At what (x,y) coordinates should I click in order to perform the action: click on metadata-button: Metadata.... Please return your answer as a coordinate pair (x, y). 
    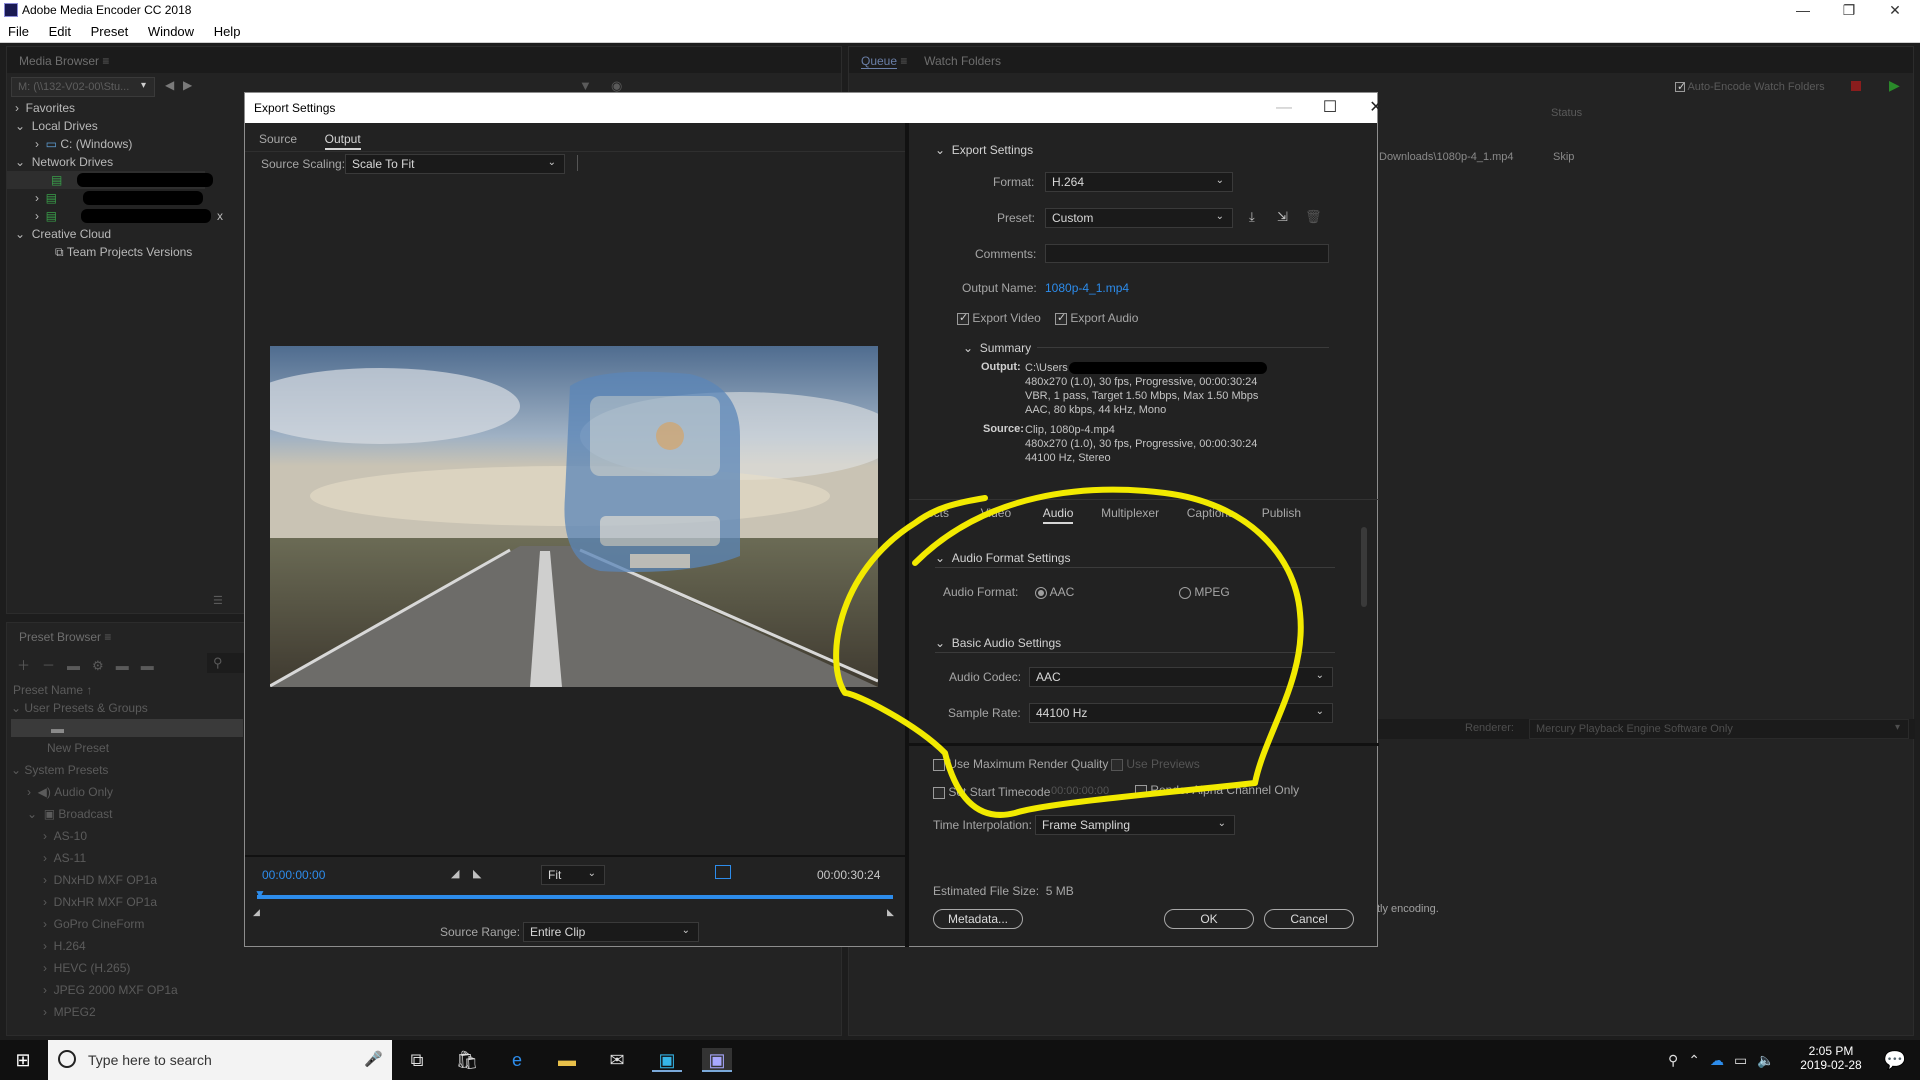
    Looking at the image, I should click on (978, 919).